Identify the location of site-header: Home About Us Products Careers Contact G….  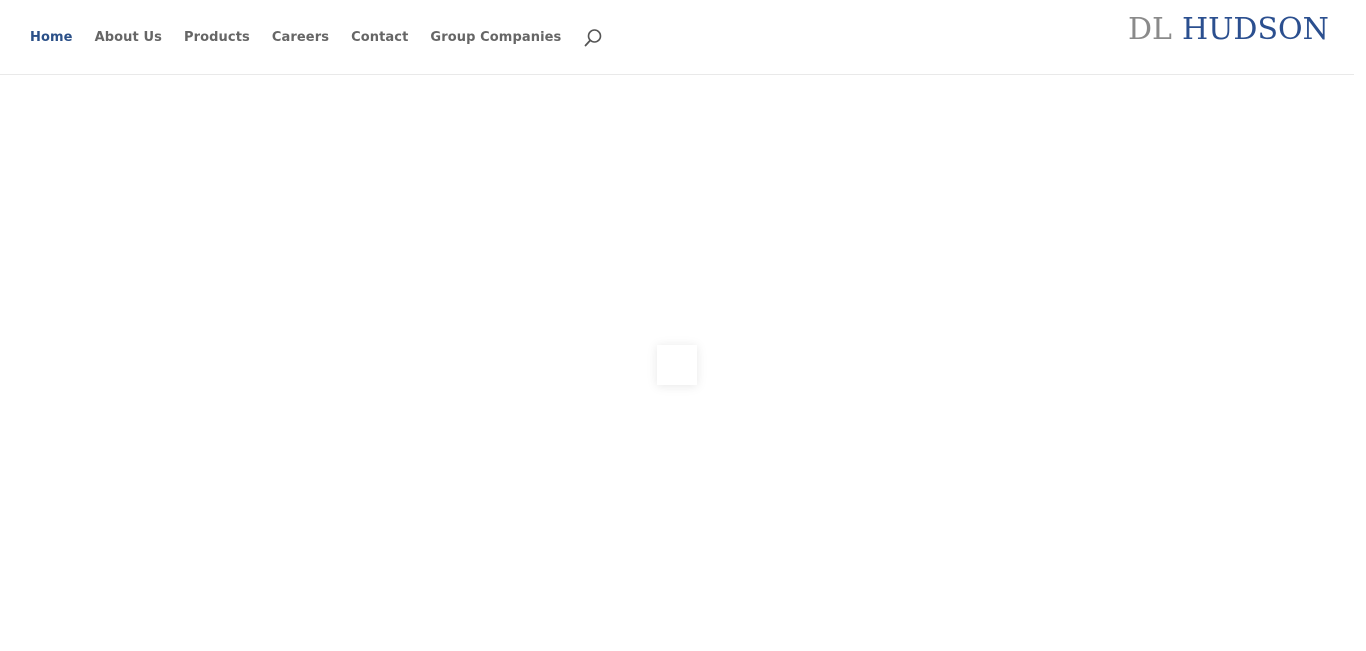
(677, 37).